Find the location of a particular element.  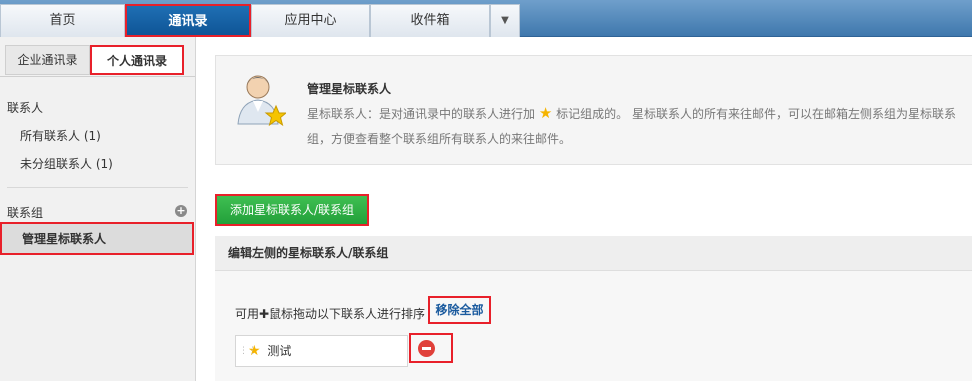

tab-app-center: 应用中心 is located at coordinates (310, 20).